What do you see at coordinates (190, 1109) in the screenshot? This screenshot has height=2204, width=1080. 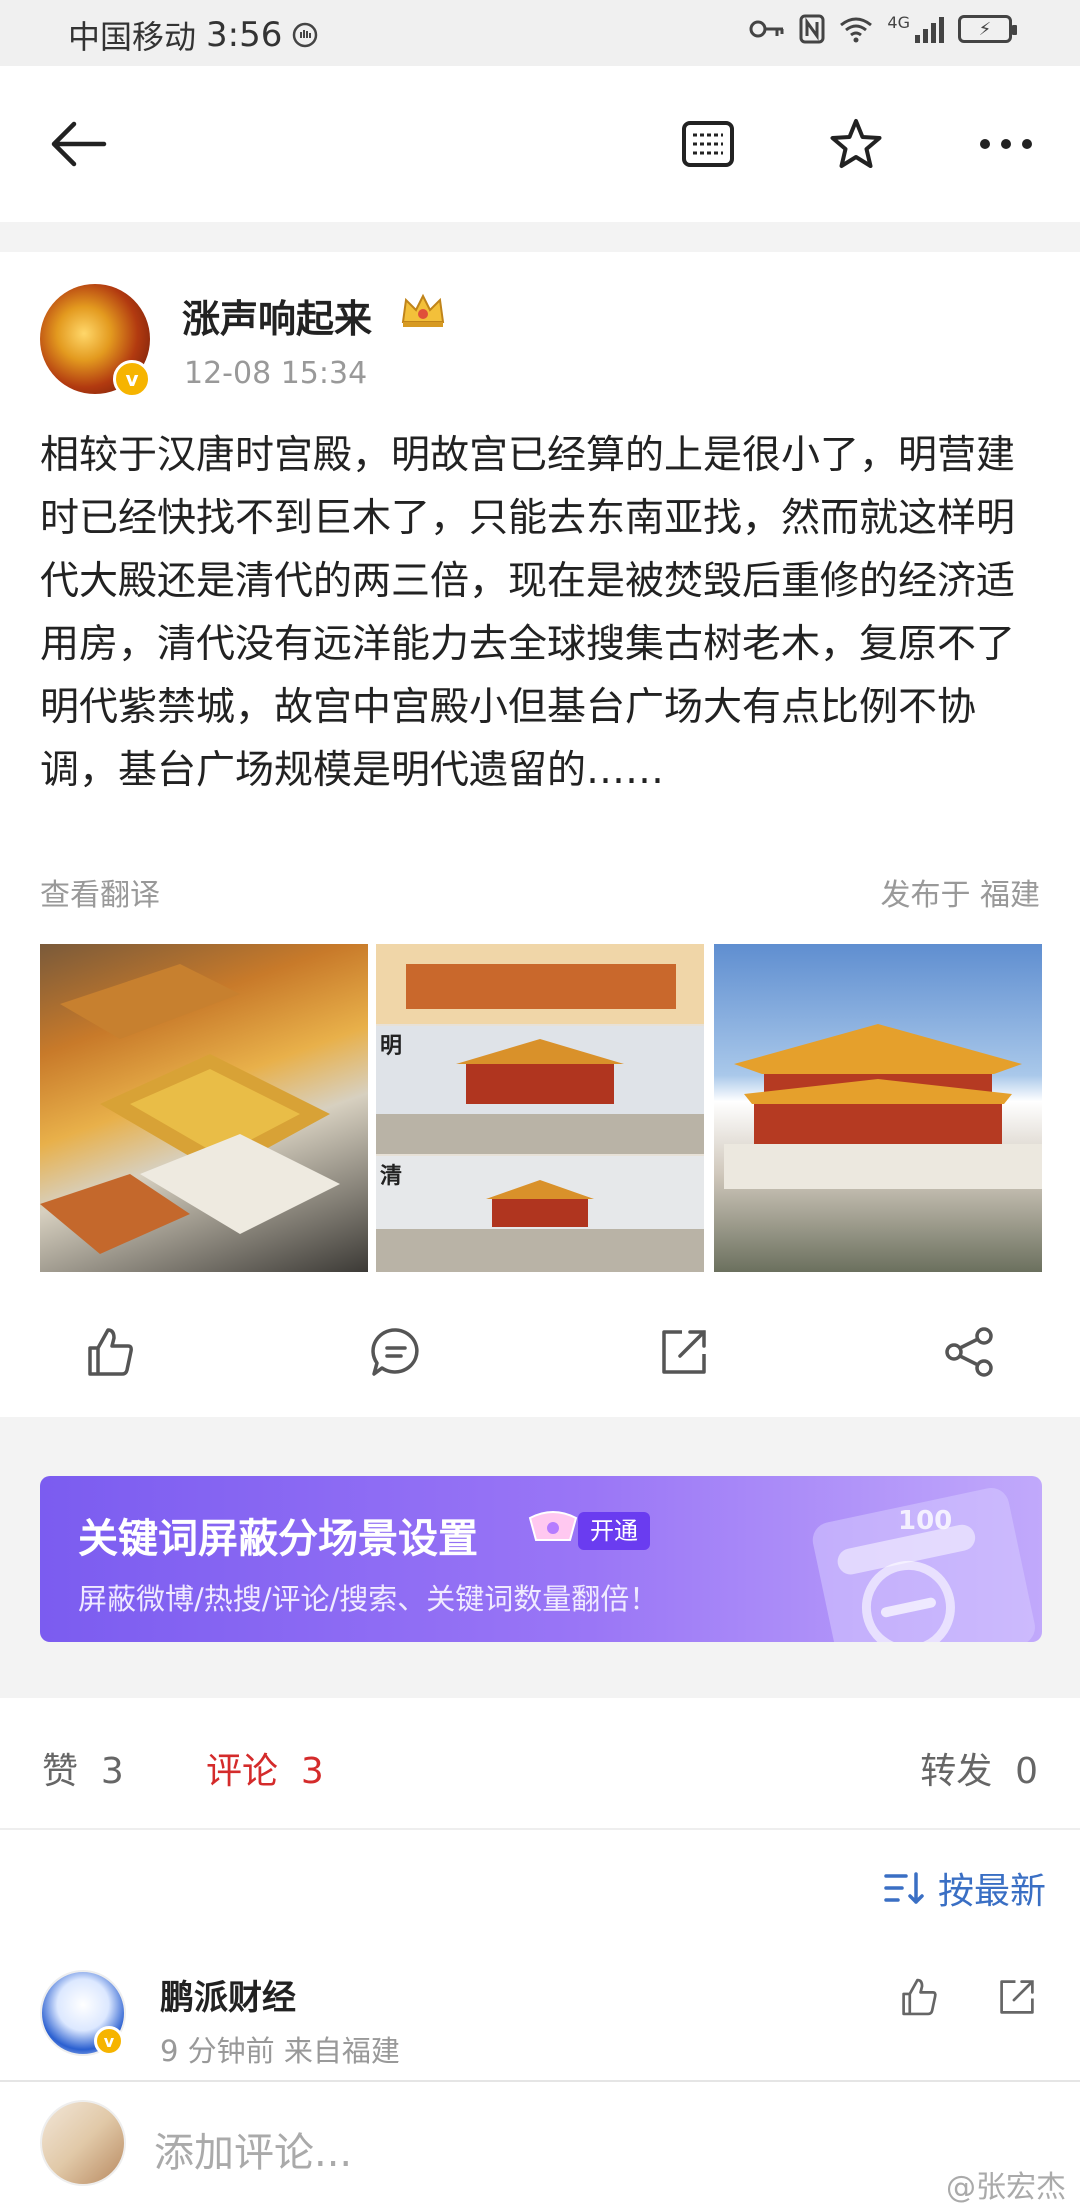 I see `palace-aerial-image` at bounding box center [190, 1109].